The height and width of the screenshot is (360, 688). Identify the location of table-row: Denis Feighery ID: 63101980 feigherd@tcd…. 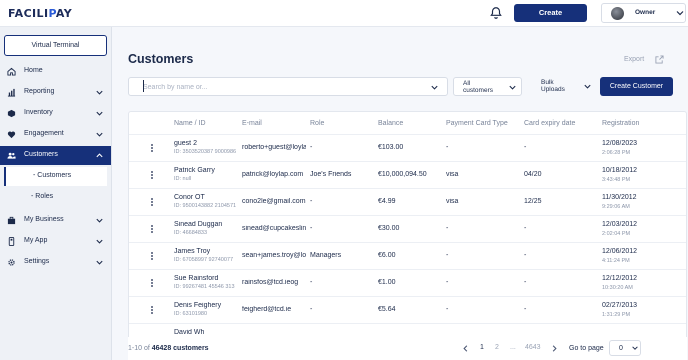
(407, 309).